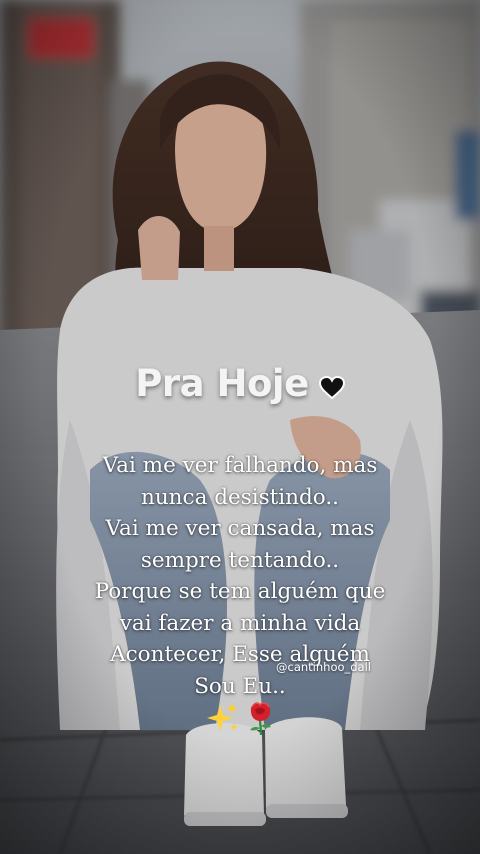 The width and height of the screenshot is (480, 854). Describe the element at coordinates (323, 667) in the screenshot. I see `watermark-handle: @cantinhoo_dall` at that location.